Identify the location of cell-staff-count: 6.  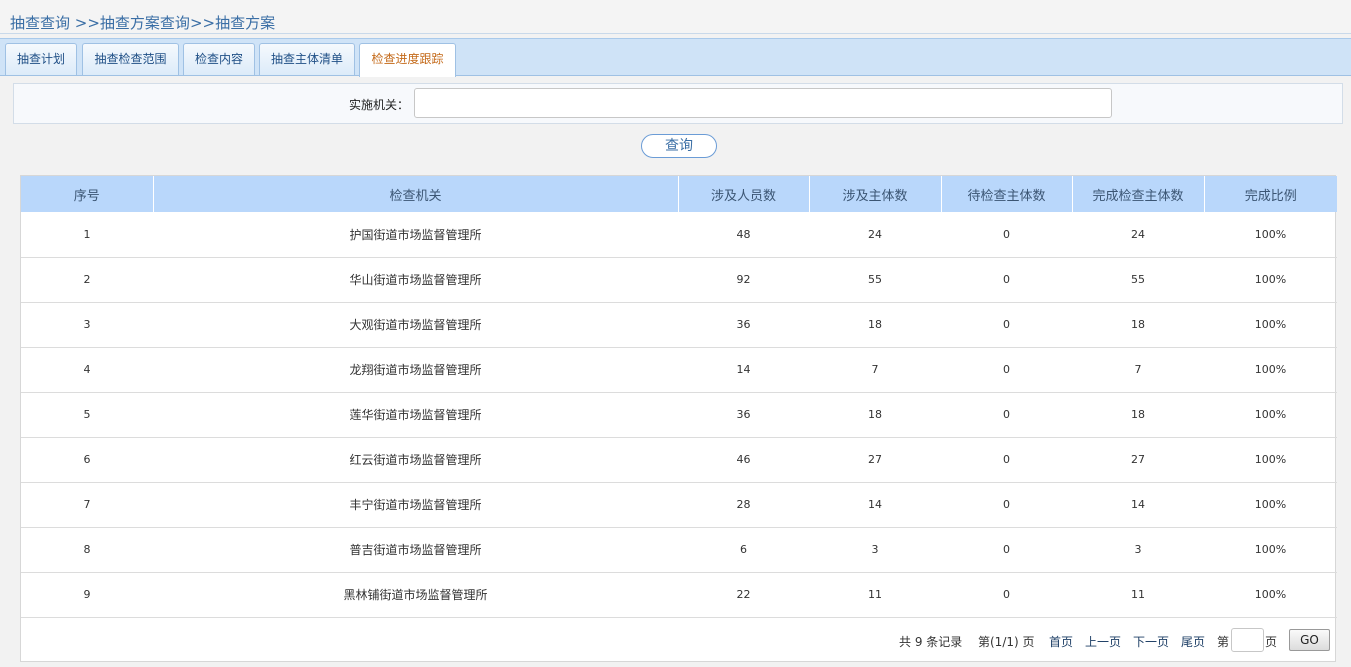
(743, 550).